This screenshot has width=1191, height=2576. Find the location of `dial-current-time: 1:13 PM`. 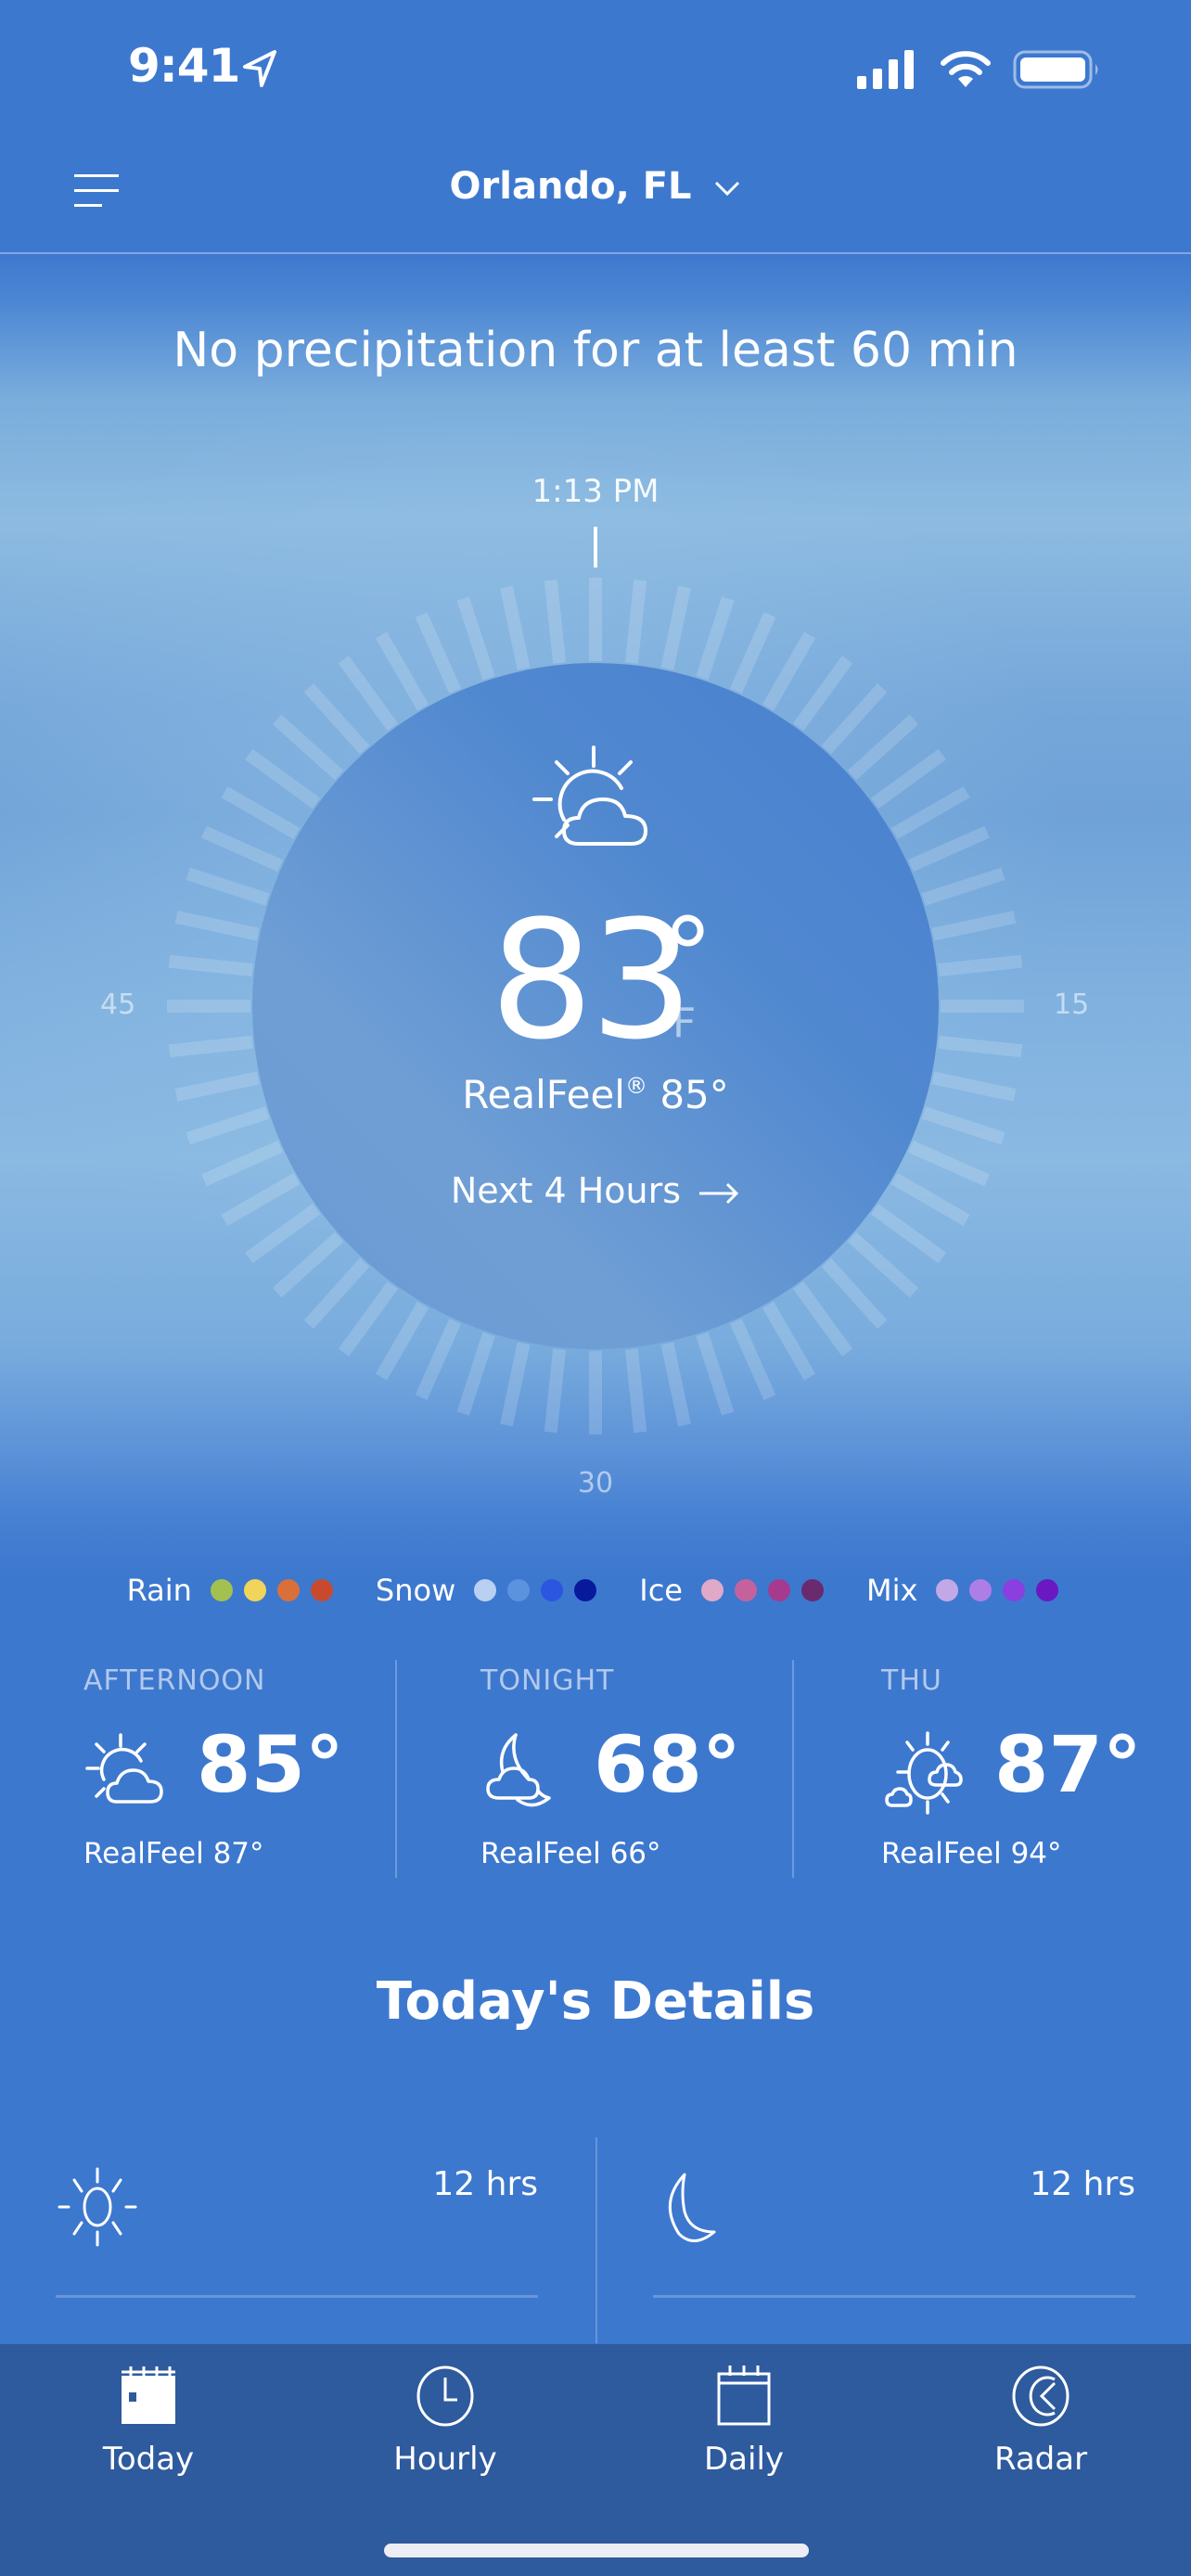

dial-current-time: 1:13 PM is located at coordinates (595, 492).